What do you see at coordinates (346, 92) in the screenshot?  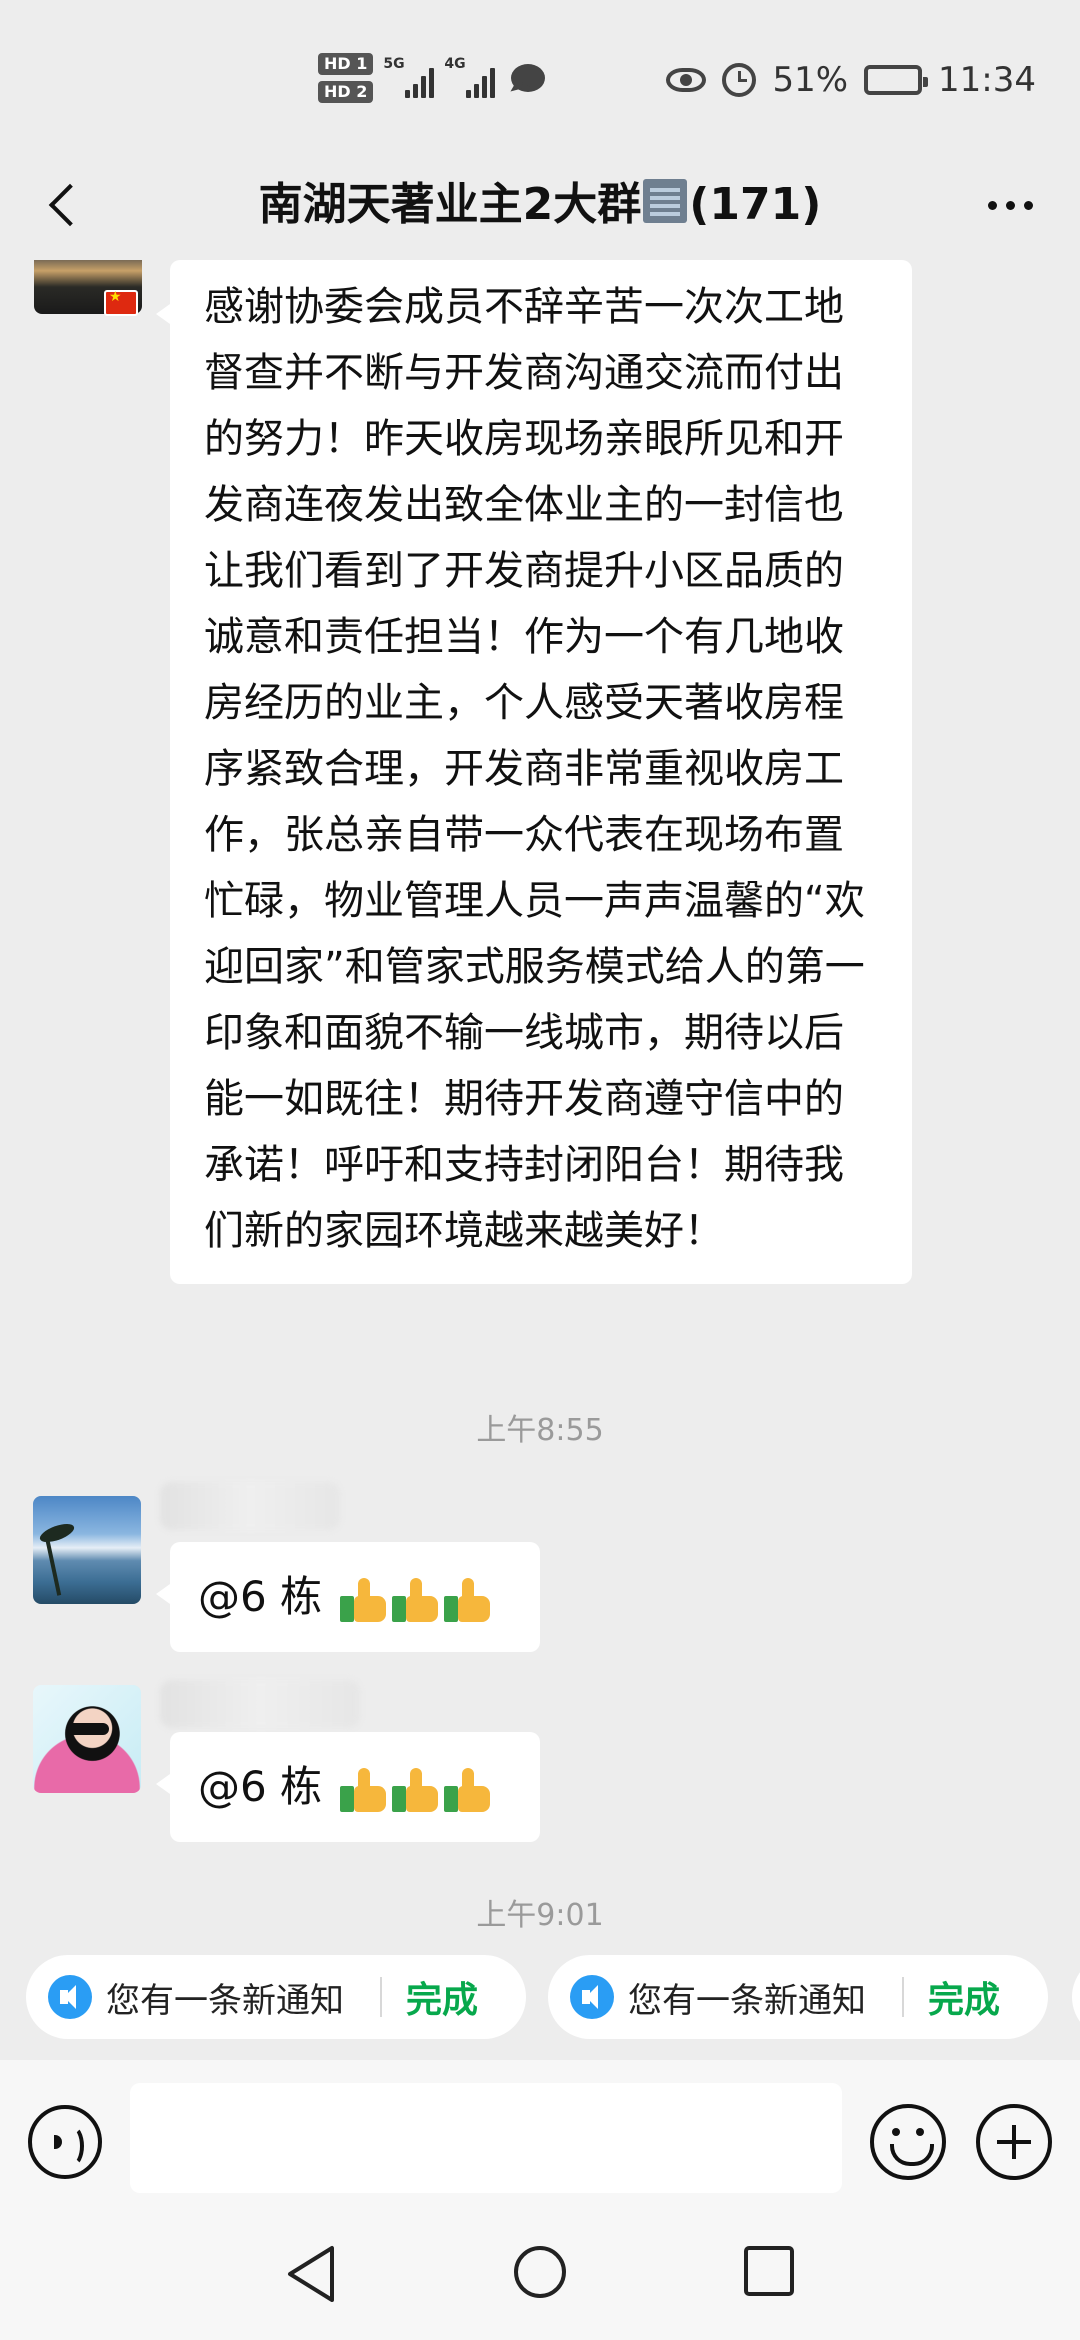 I see `hd2-badge: HD 2` at bounding box center [346, 92].